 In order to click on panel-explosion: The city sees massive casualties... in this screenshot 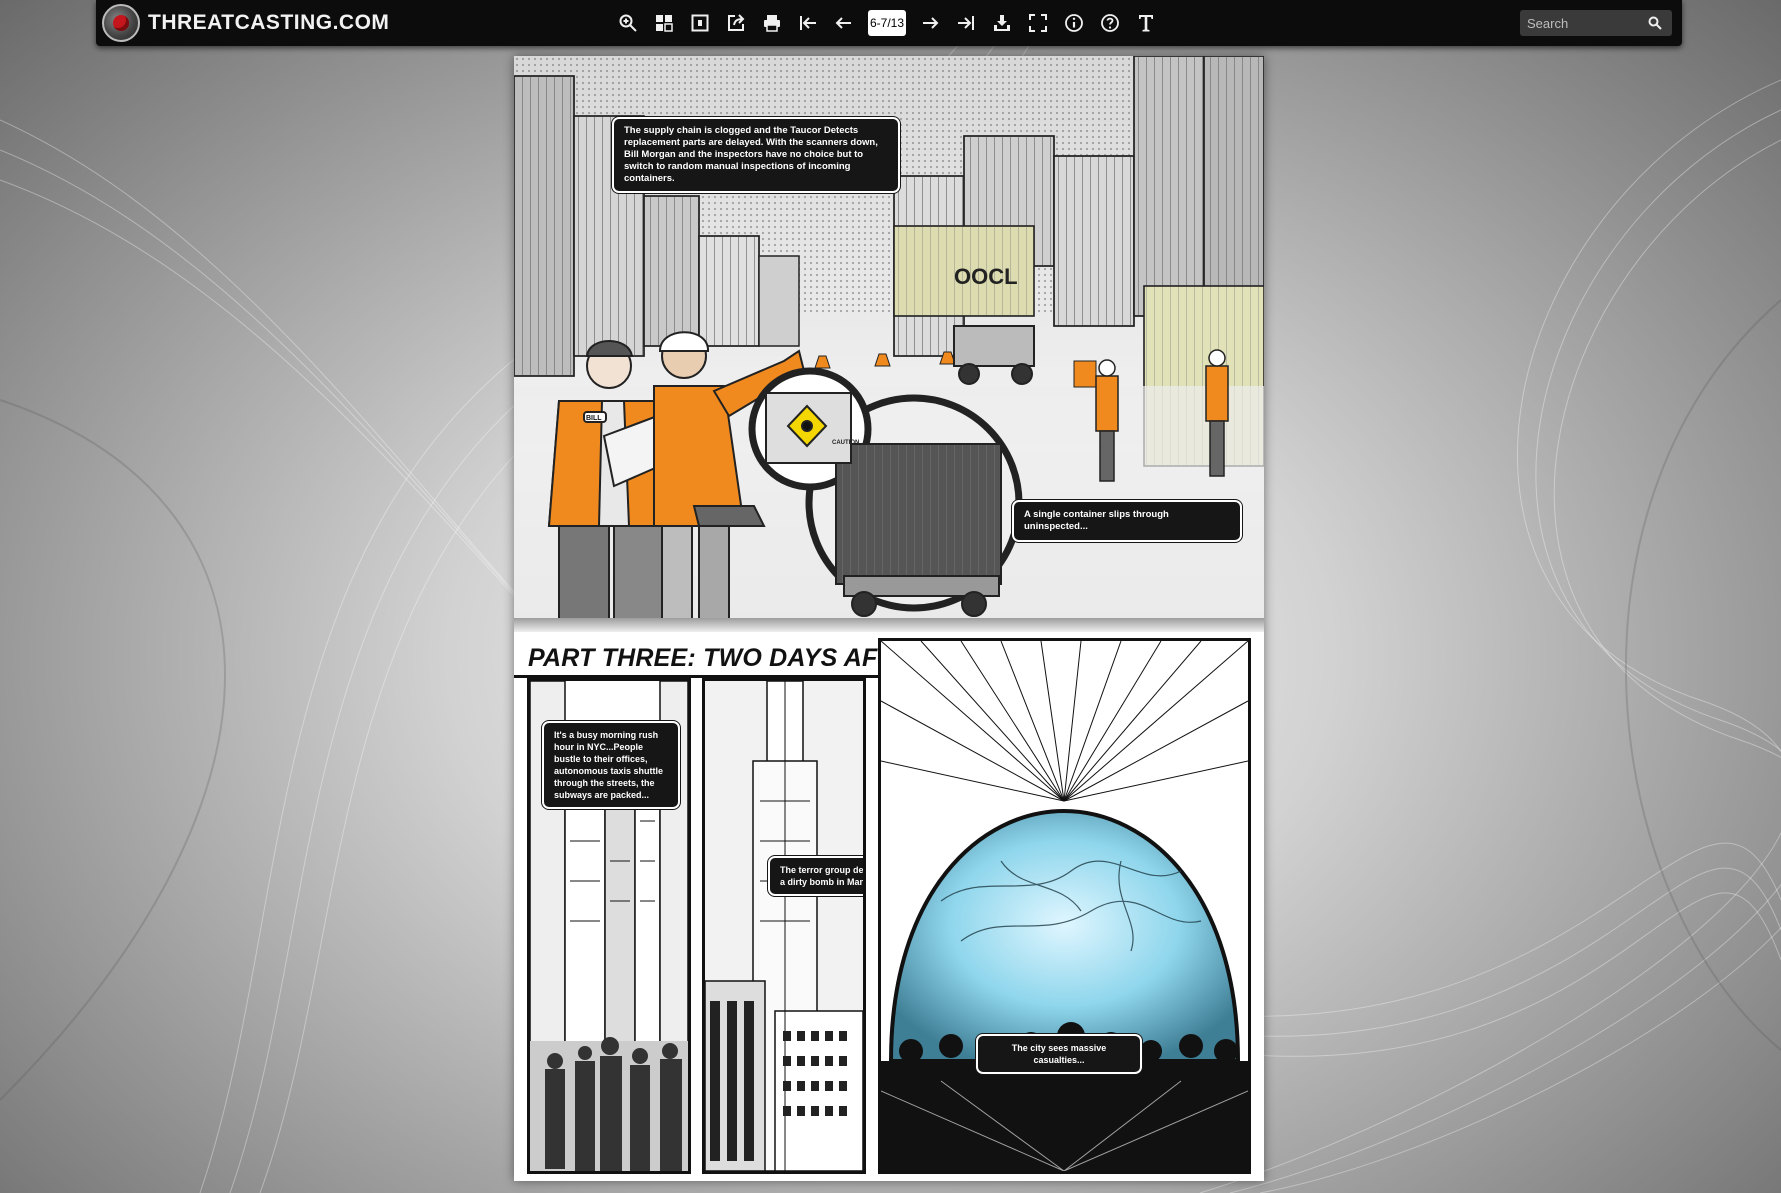, I will do `click(1064, 906)`.